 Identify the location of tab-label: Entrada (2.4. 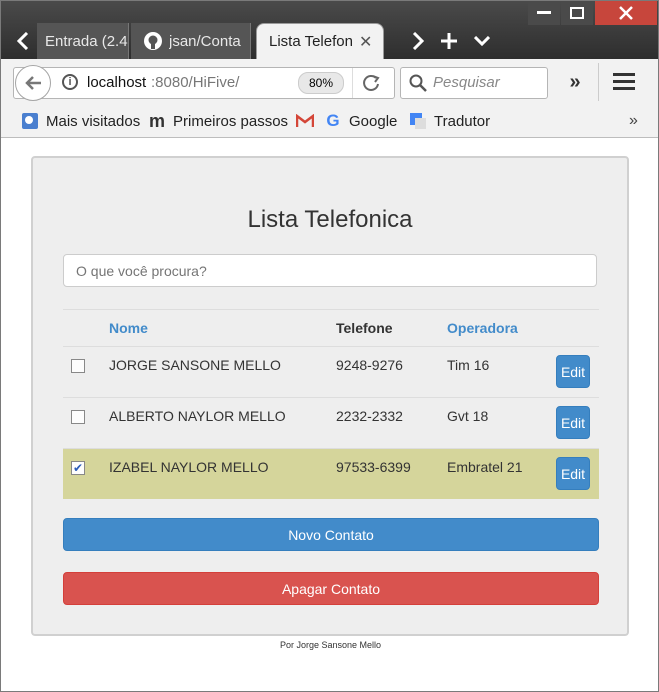
(86, 41).